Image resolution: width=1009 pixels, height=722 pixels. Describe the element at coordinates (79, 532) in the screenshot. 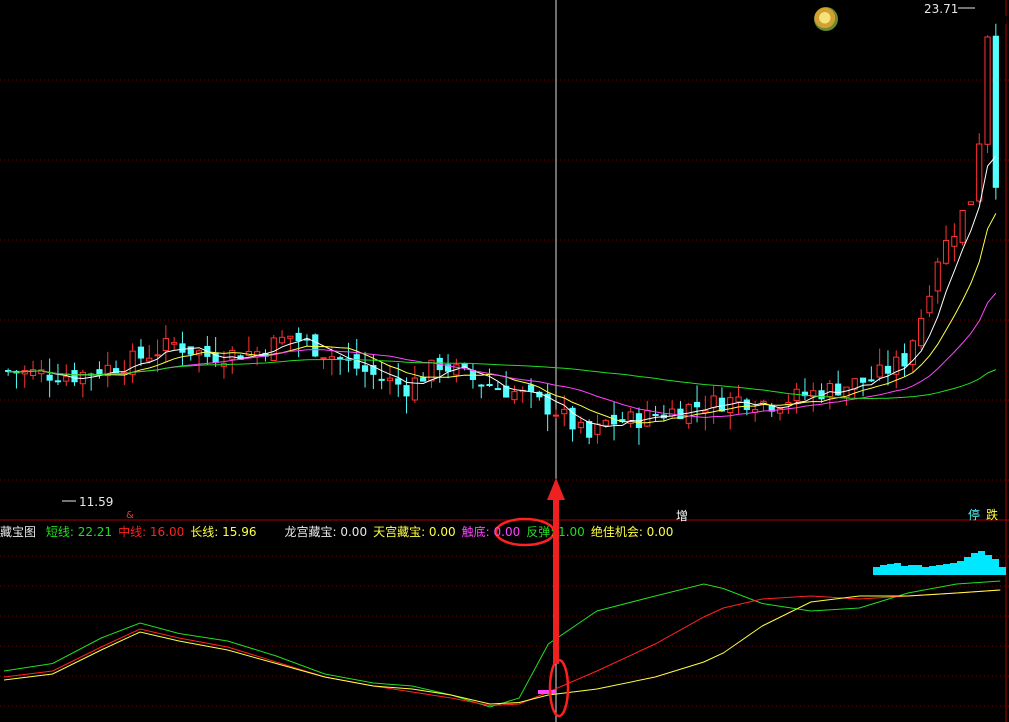

I see `indicator-item-0: 短线: 22.21` at that location.